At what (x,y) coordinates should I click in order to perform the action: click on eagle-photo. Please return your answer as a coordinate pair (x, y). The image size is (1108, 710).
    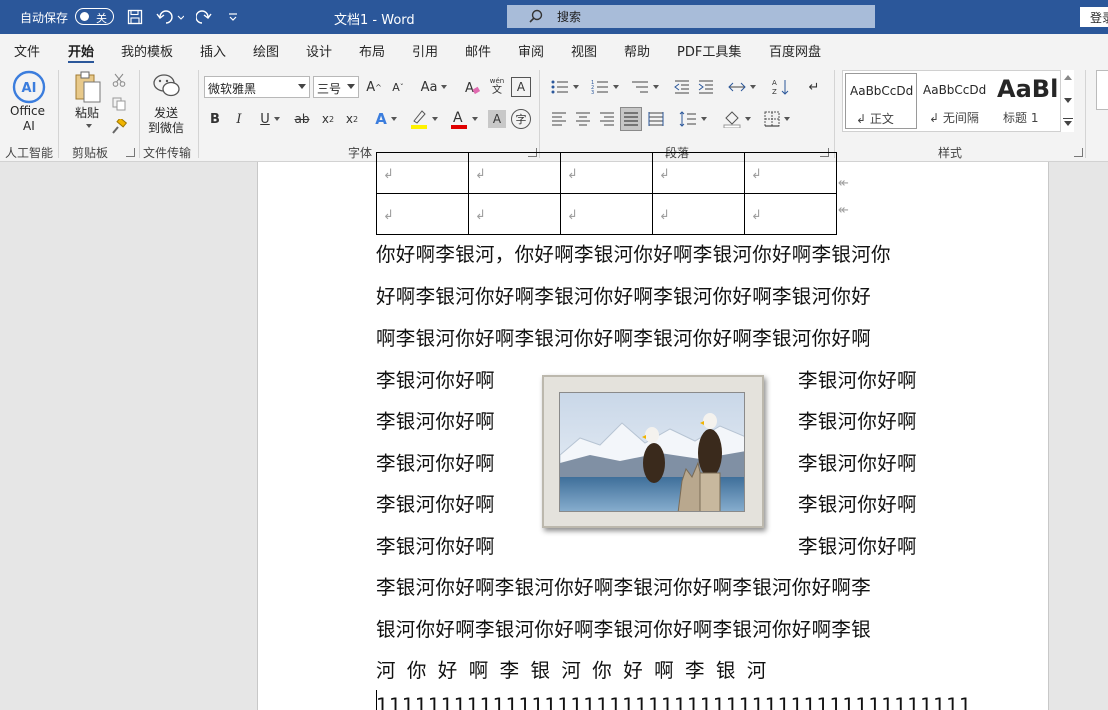
    Looking at the image, I should click on (652, 452).